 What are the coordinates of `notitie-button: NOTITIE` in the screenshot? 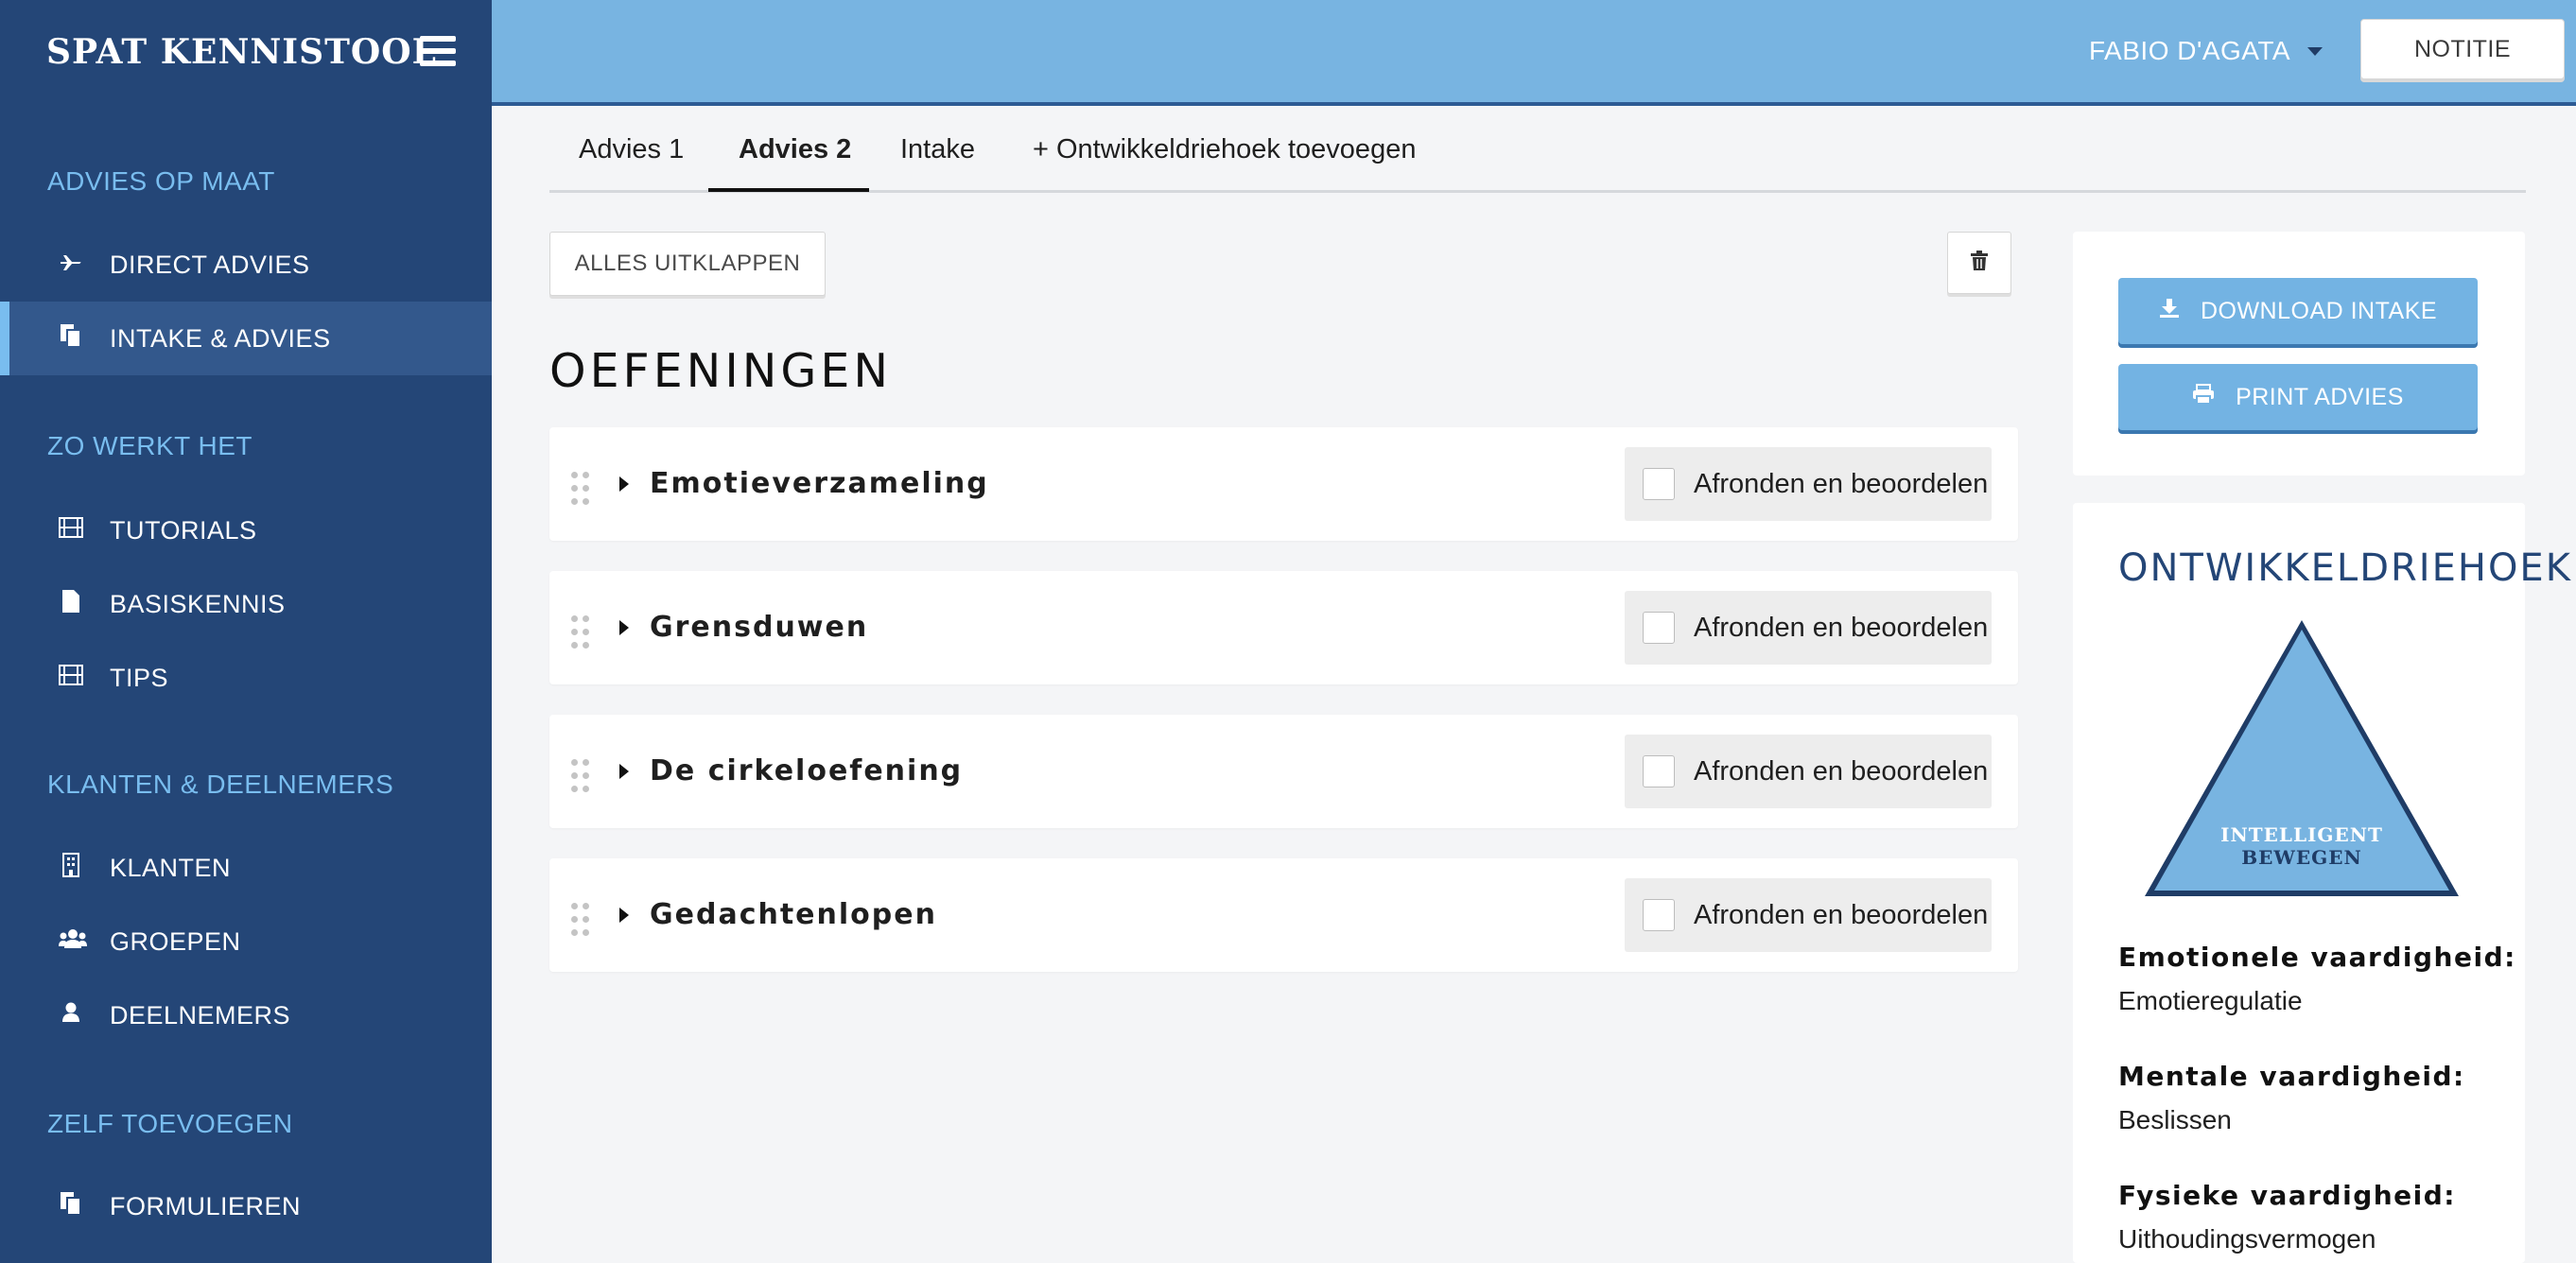 It's located at (2462, 49).